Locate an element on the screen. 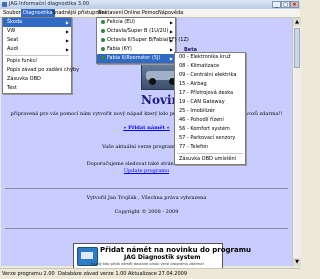 The height and width of the screenshot is (279, 320). copyright-text: Copyright © 2008 - 2009 is located at coordinates (146, 212).